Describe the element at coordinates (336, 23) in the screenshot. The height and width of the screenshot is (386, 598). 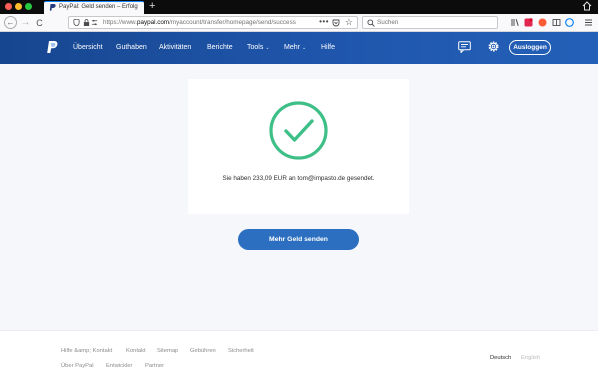
I see `pocket-icon` at that location.